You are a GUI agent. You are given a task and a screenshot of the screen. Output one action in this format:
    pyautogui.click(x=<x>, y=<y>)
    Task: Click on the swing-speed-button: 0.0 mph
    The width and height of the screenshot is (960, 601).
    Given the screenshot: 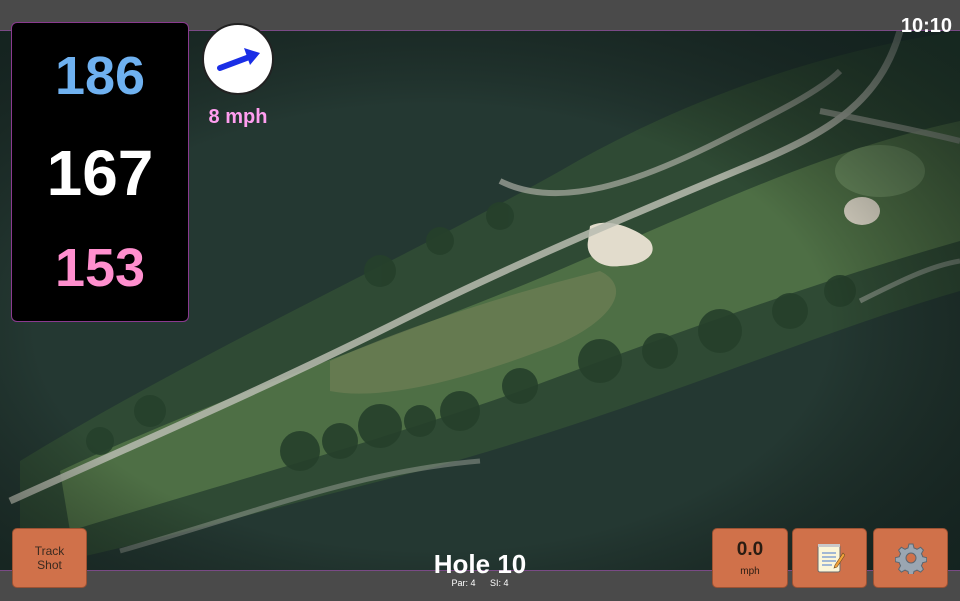 What is the action you would take?
    pyautogui.click(x=750, y=558)
    